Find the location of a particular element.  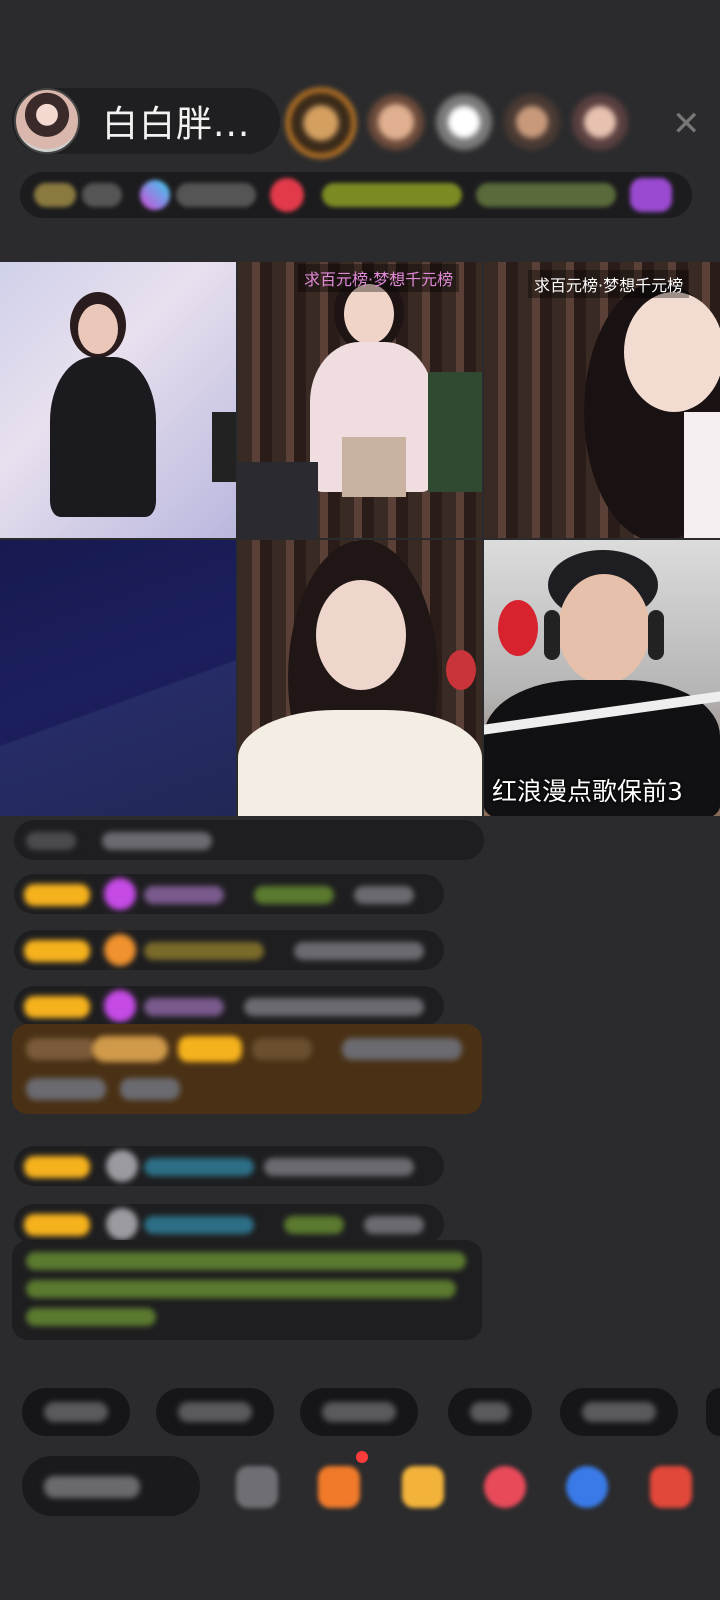

gift-box-icon is located at coordinates (339, 1487).